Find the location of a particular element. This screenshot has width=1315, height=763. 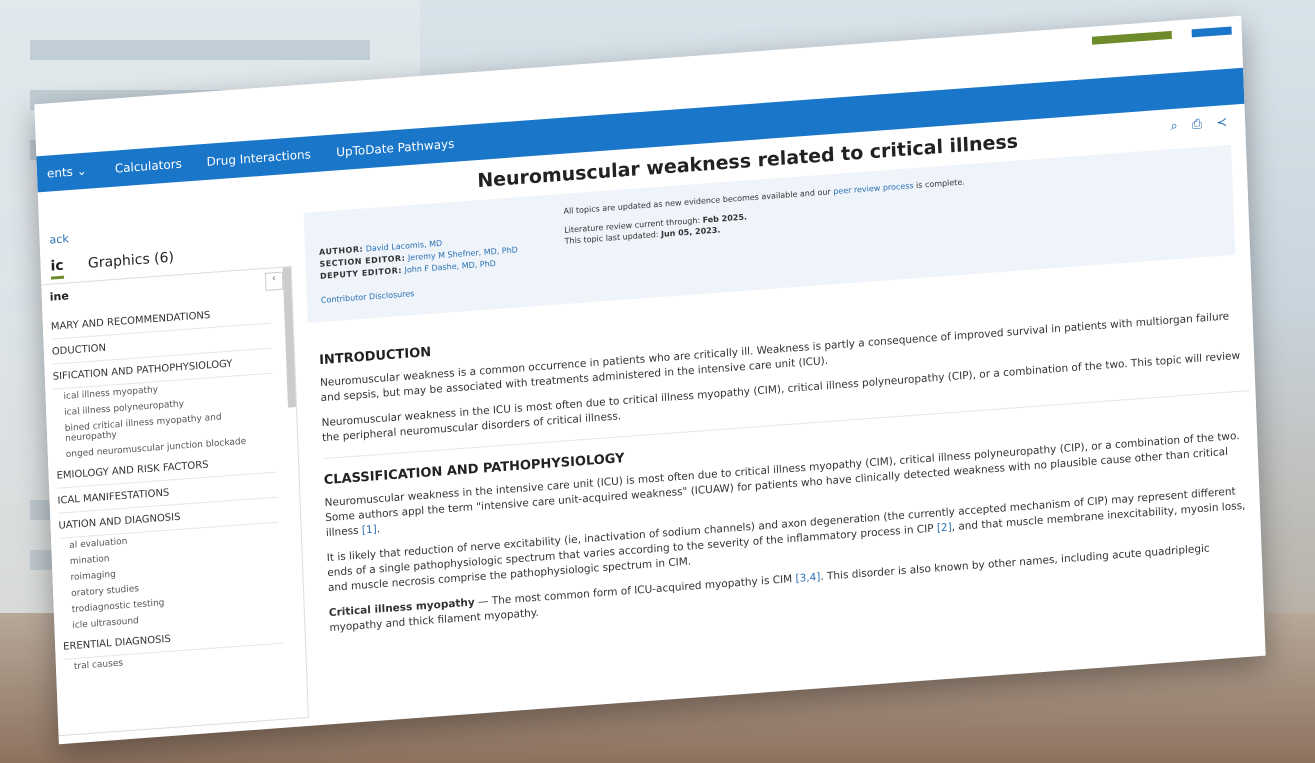

contributor-disclosures-link: Contributor Disclosures is located at coordinates (420, 293).